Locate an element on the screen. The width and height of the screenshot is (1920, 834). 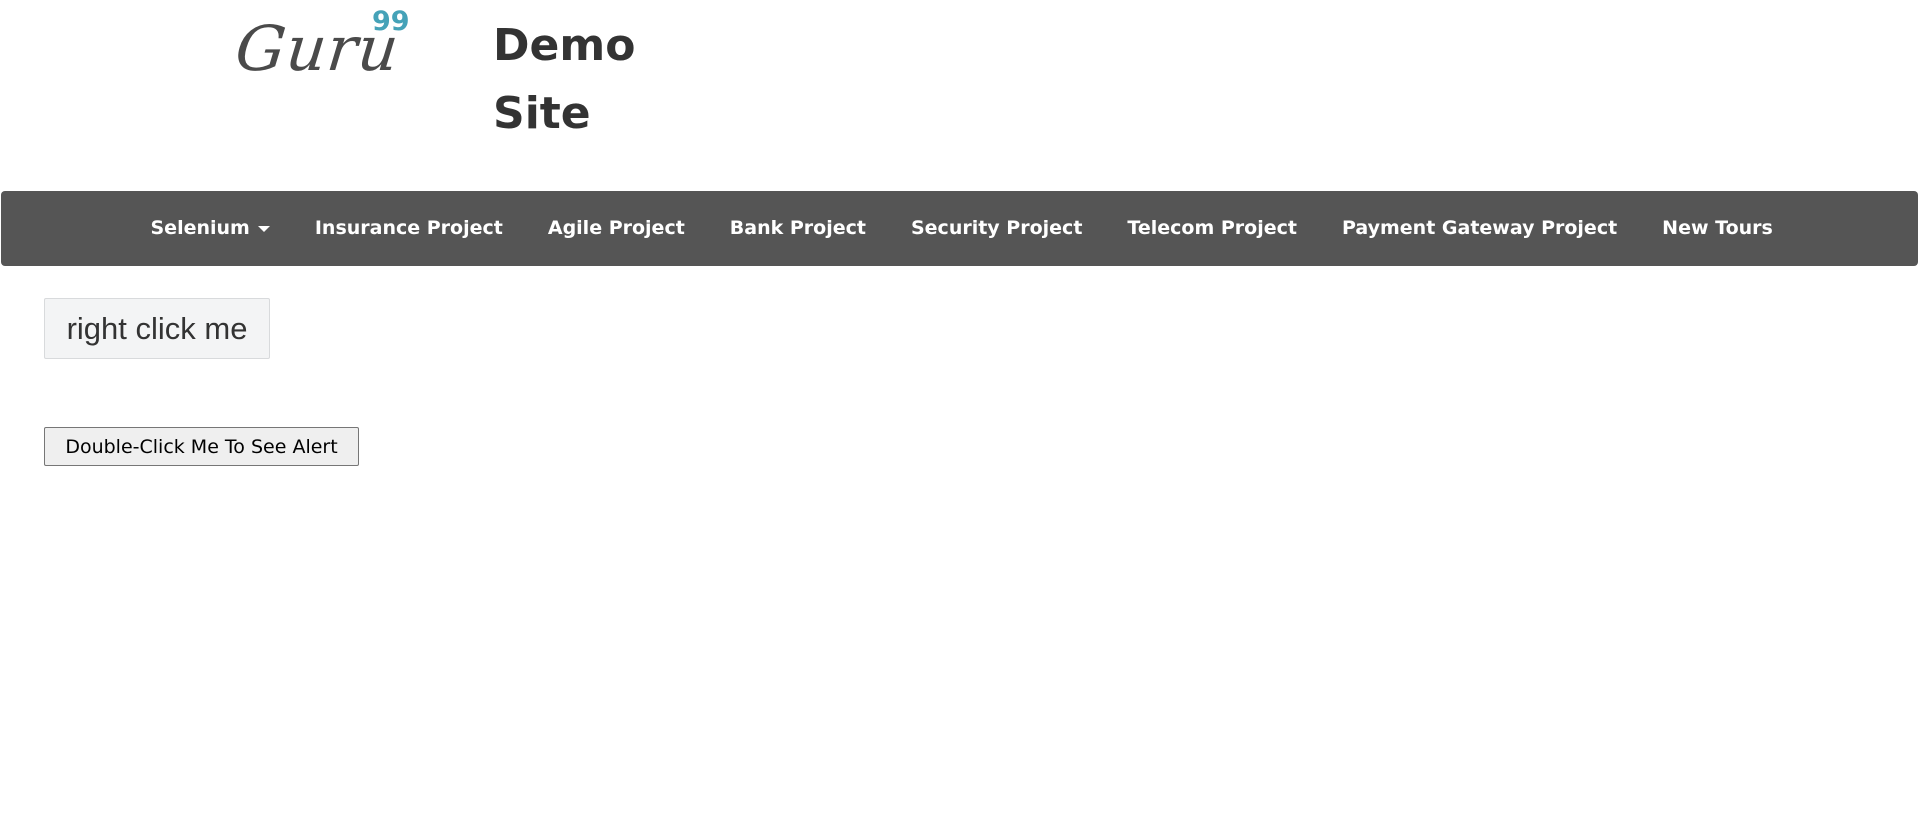
nav-item-security-project: Security Project is located at coordinates (996, 228).